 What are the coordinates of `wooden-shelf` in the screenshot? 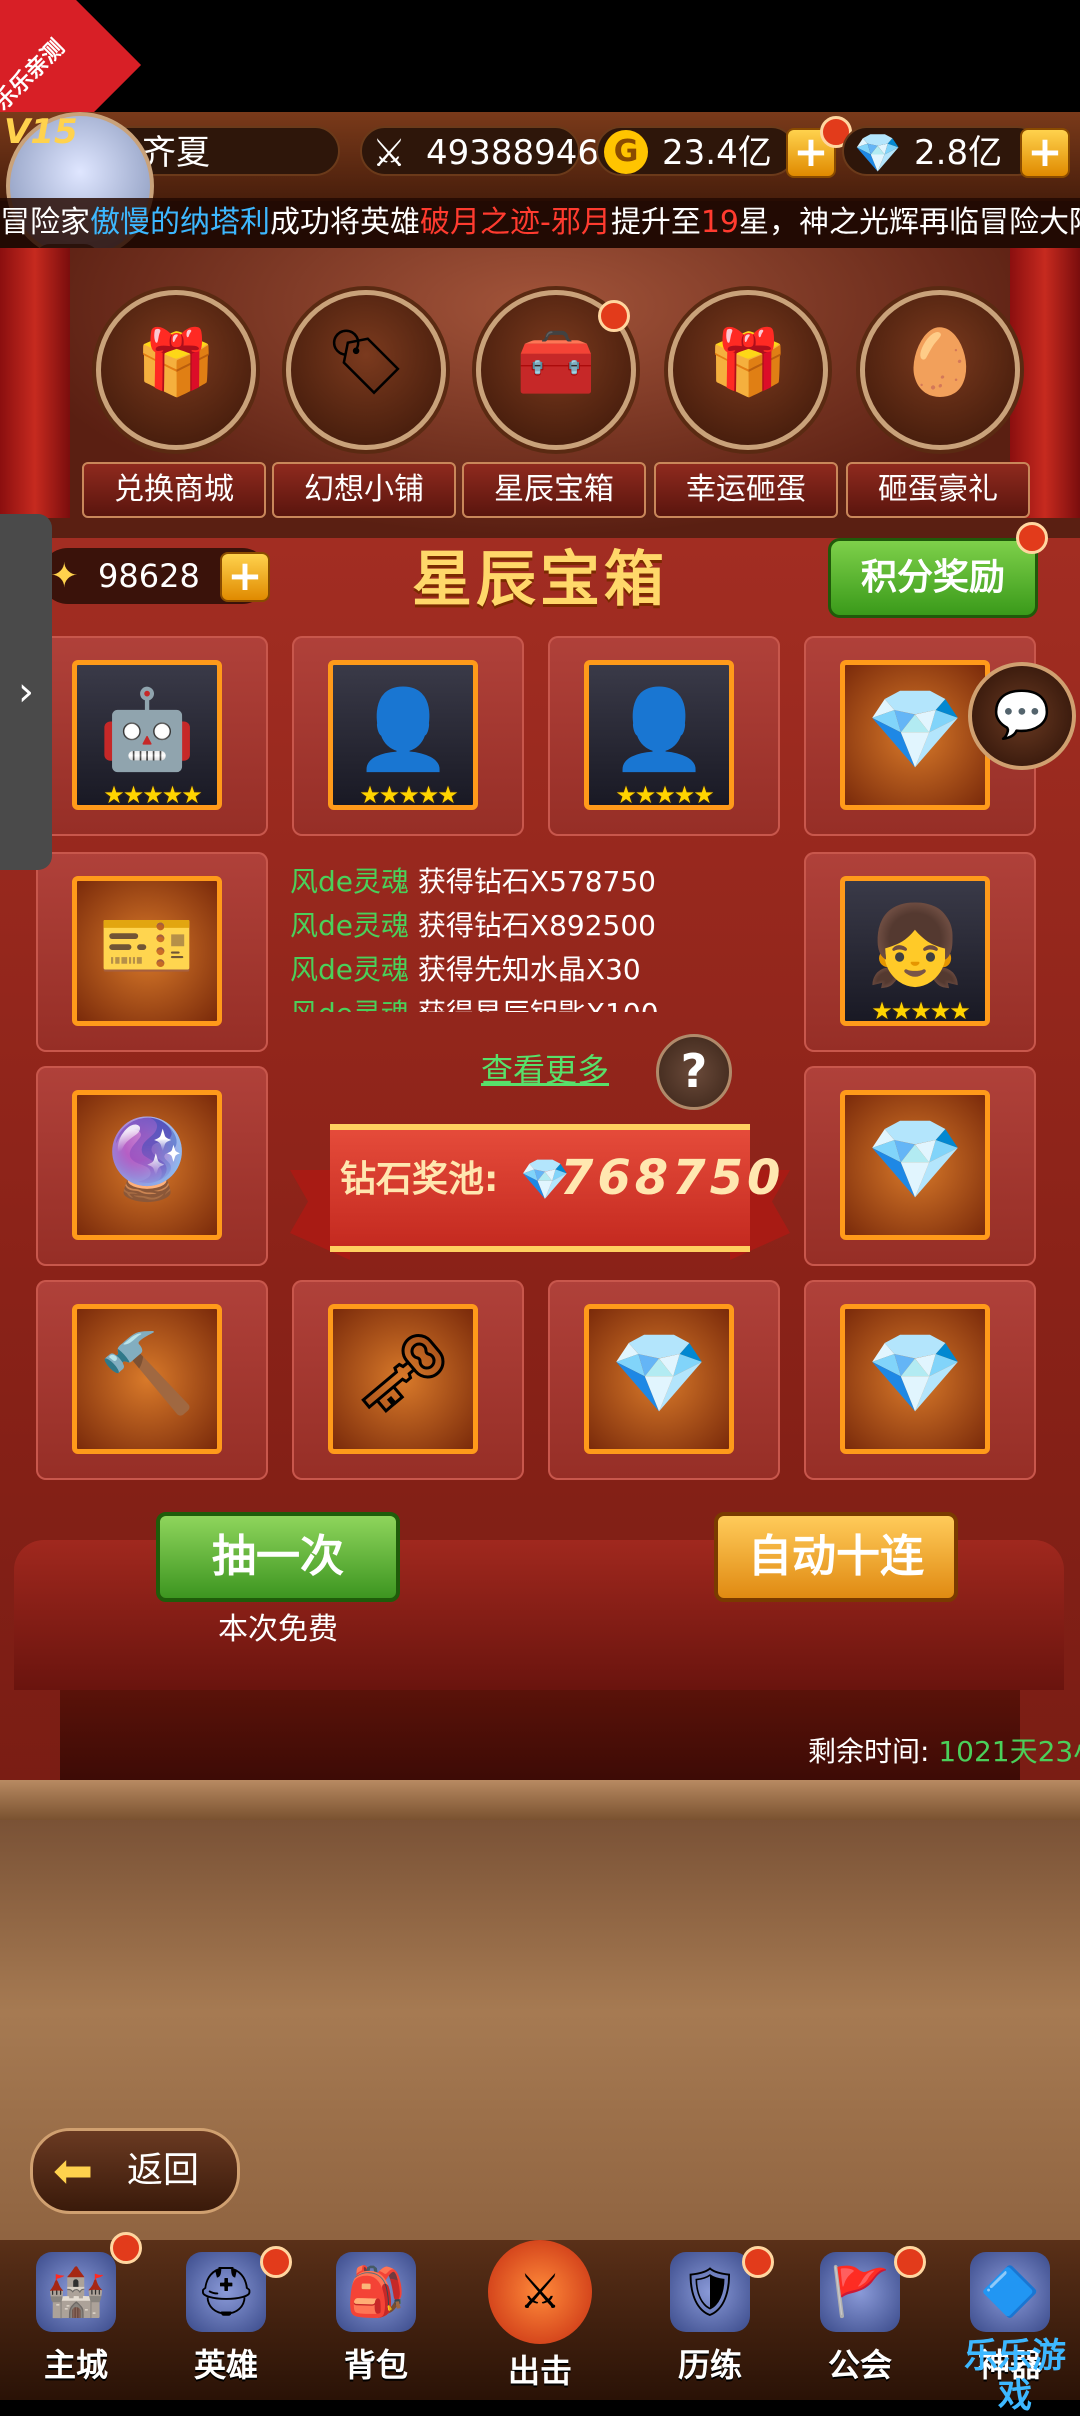 It's located at (540, 1800).